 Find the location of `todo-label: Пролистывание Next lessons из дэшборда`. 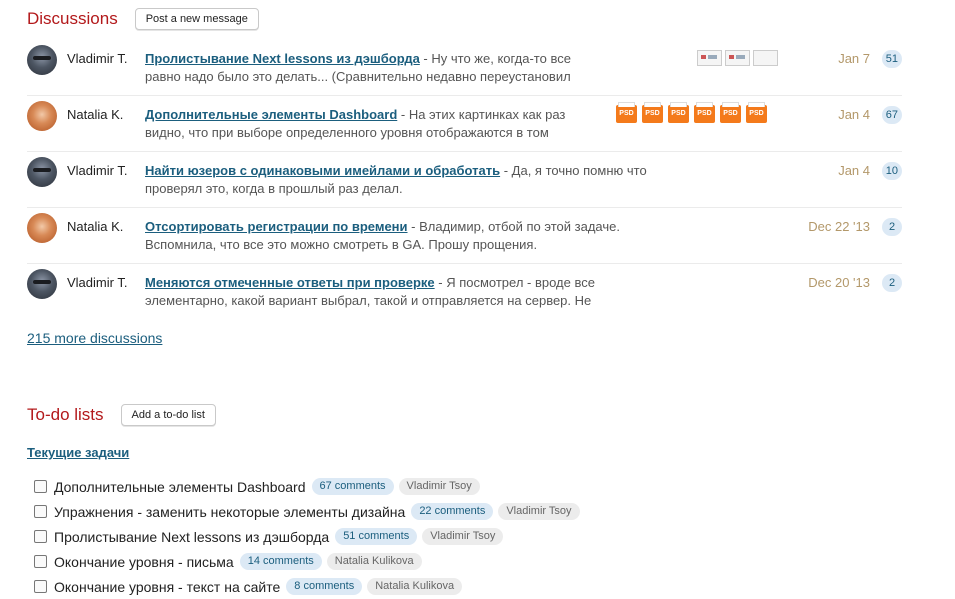

todo-label: Пролистывание Next lessons из дэшборда is located at coordinates (191, 537).